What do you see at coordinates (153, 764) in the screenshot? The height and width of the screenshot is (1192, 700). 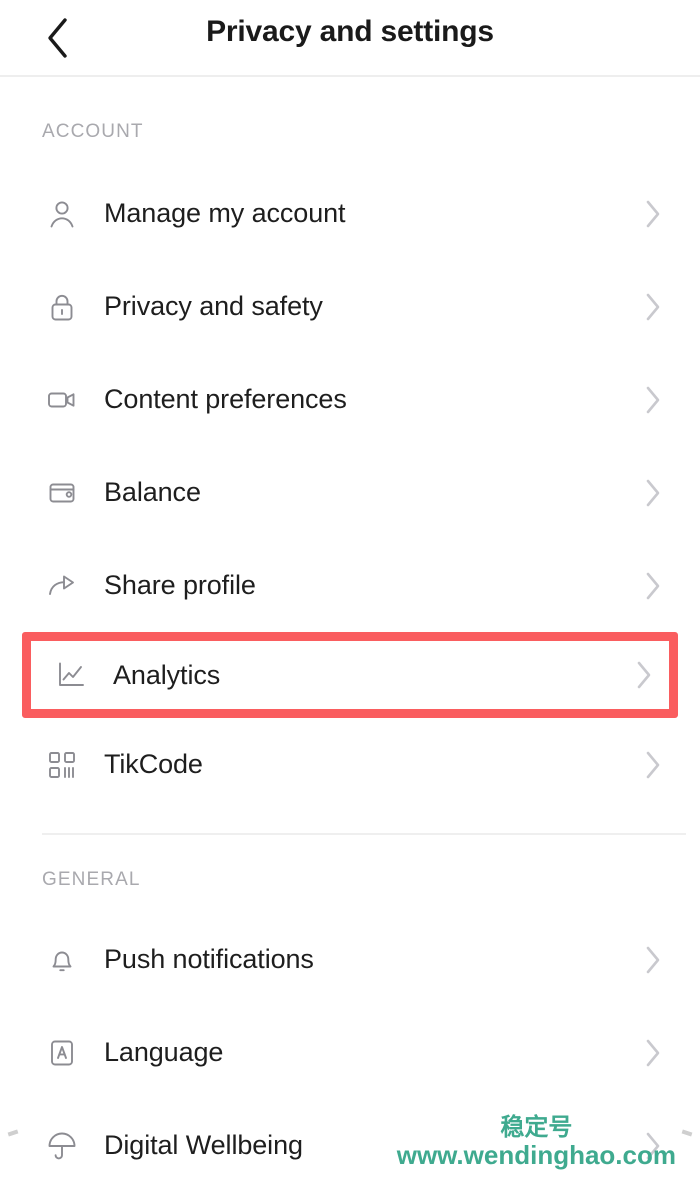 I see `settings-row-label: TikCode` at bounding box center [153, 764].